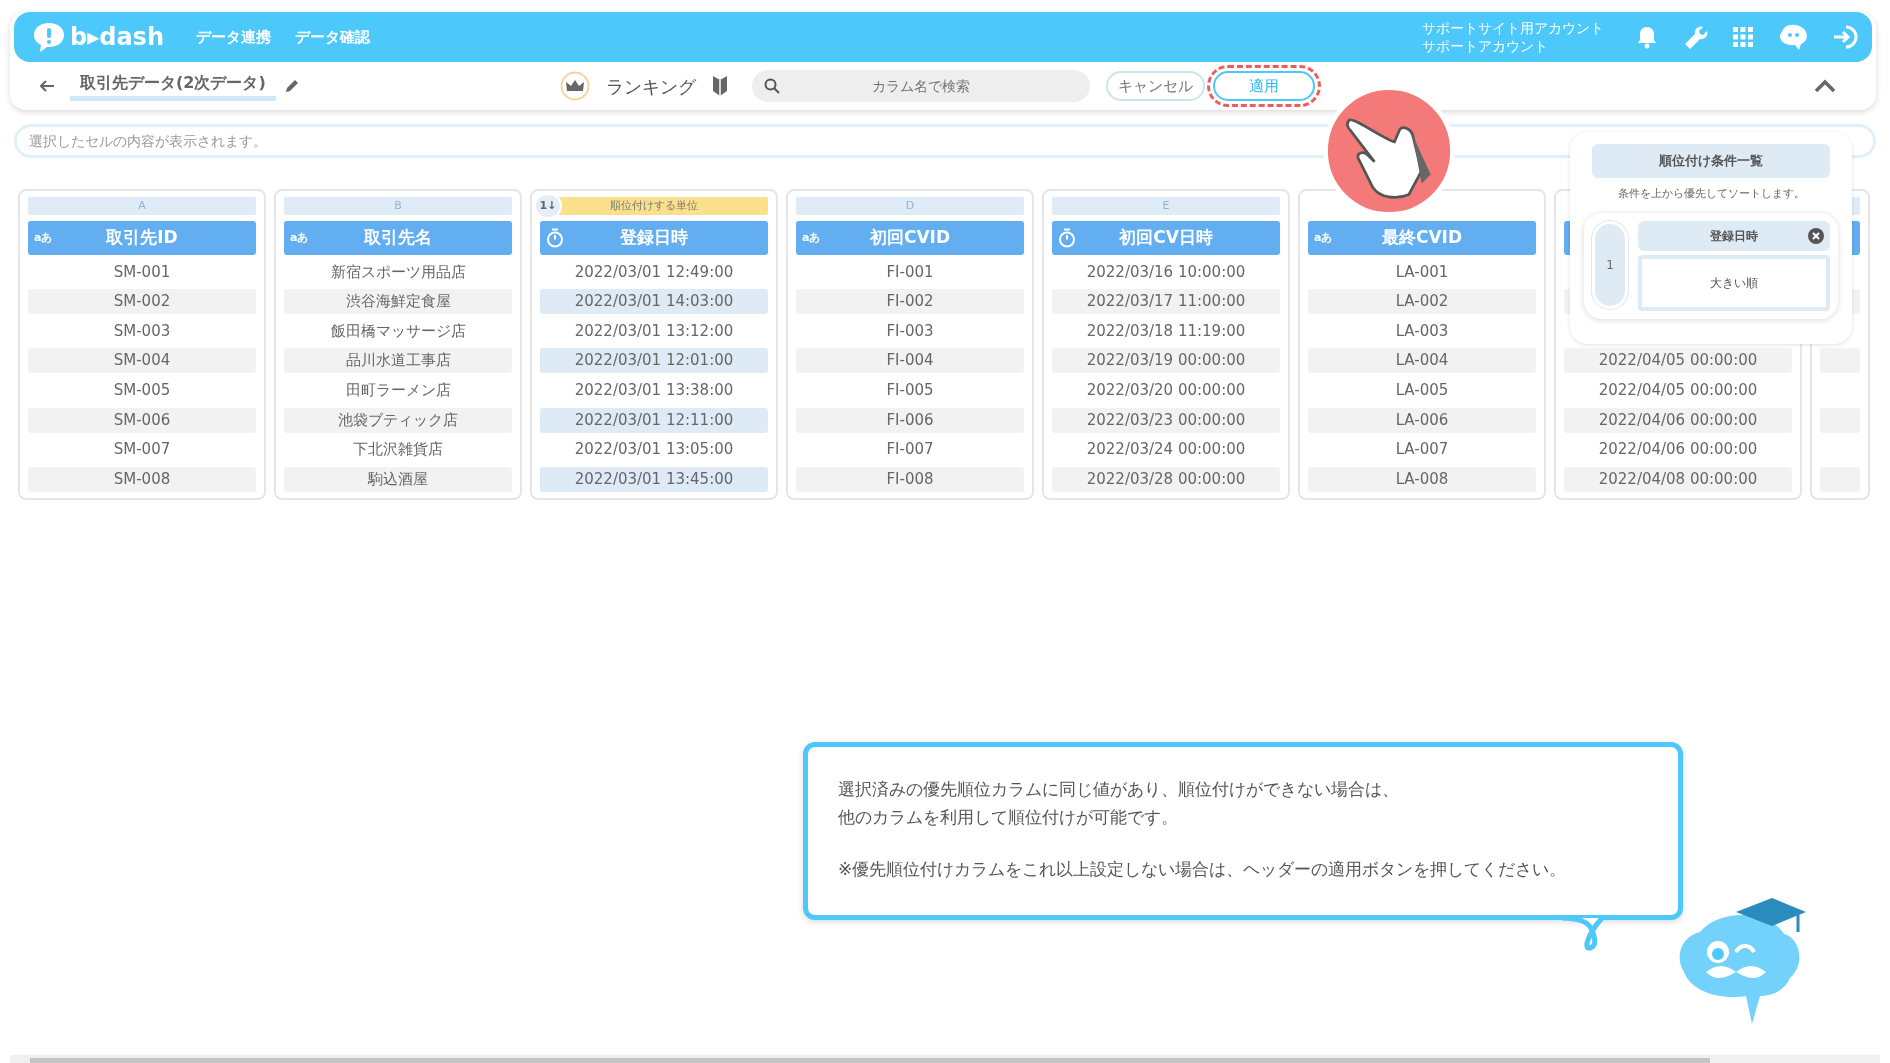 This screenshot has height=1063, width=1890. I want to click on collapse-chevron-icon, so click(1825, 86).